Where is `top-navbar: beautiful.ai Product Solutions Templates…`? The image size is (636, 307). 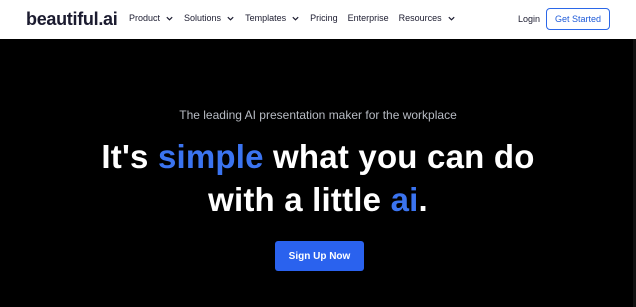 top-navbar: beautiful.ai Product Solutions Templates… is located at coordinates (318, 19).